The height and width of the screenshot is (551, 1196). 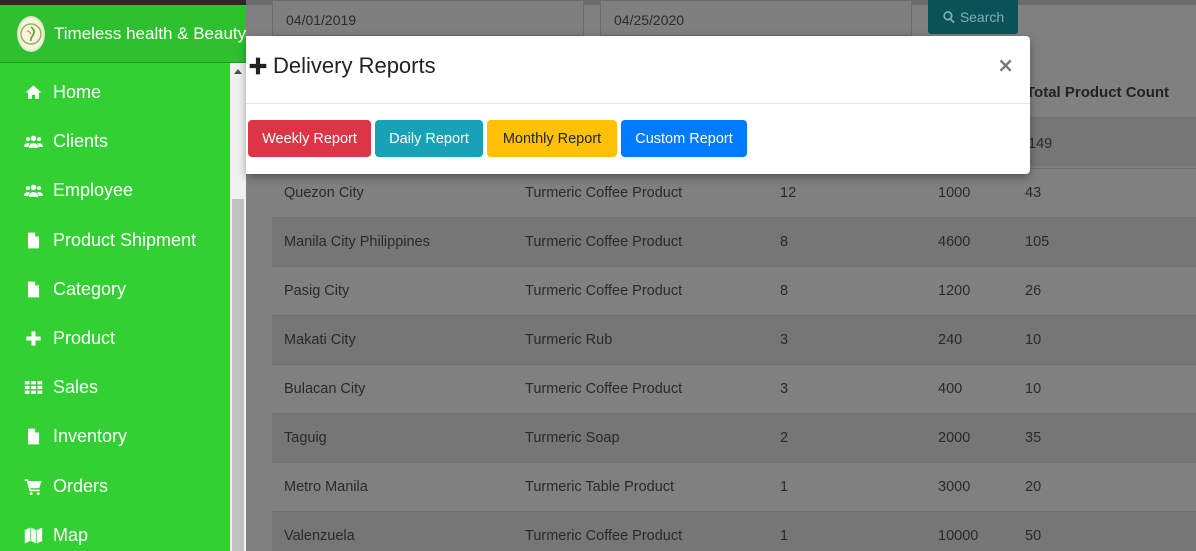 I want to click on sidebar-item-sales: Sales, so click(x=115, y=387).